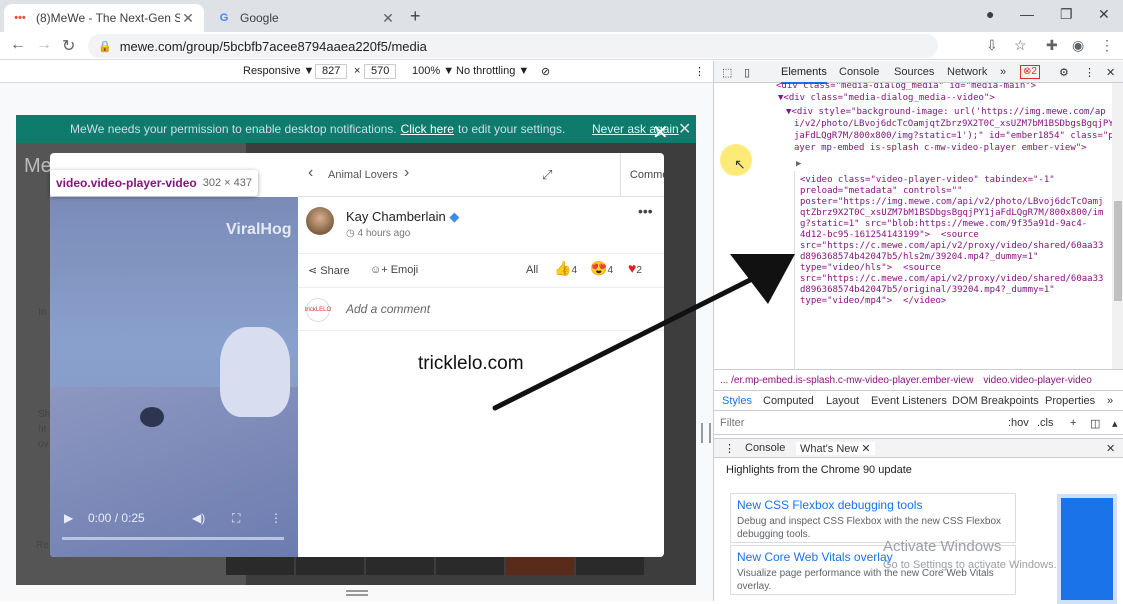  Describe the element at coordinates (320, 221) in the screenshot. I see `avatar` at that location.